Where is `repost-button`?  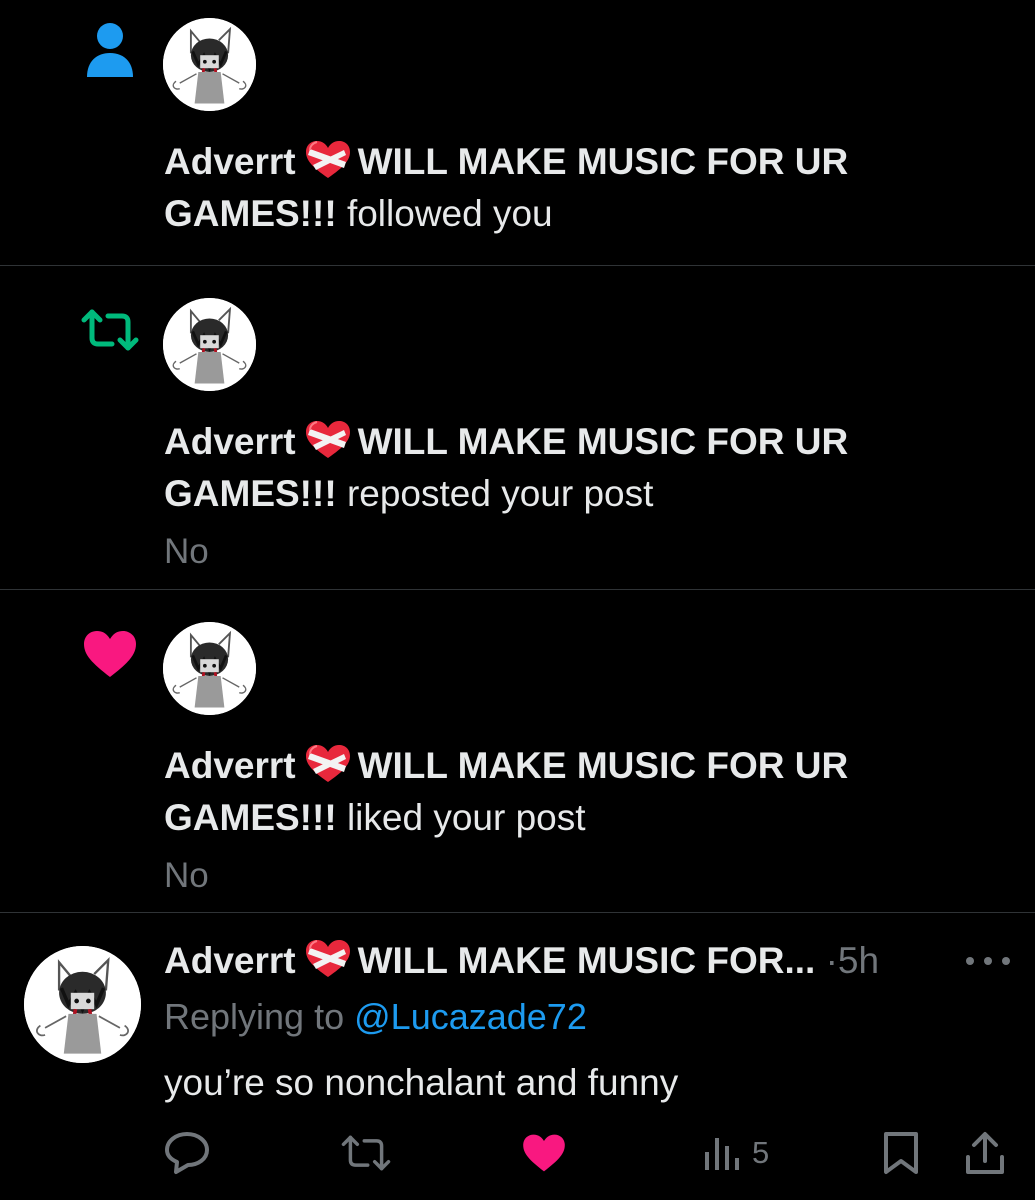 repost-button is located at coordinates (366, 1153).